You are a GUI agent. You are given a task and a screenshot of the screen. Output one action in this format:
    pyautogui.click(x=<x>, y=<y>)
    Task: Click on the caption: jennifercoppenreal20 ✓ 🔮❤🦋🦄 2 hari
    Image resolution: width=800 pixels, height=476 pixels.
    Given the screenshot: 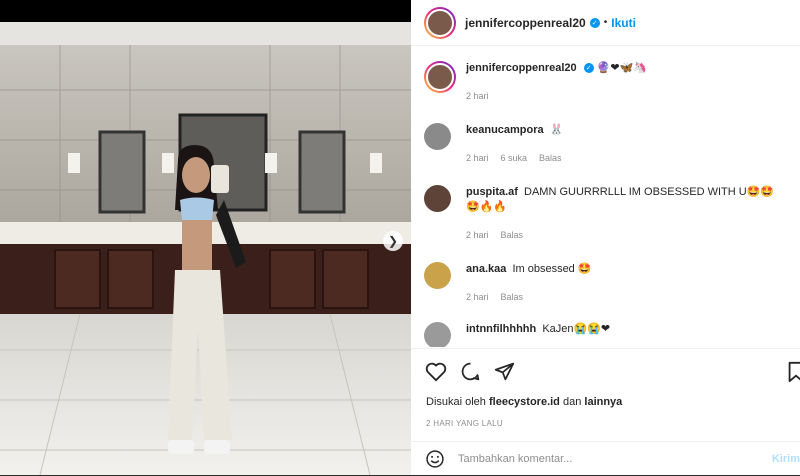 What is the action you would take?
    pyautogui.click(x=605, y=81)
    